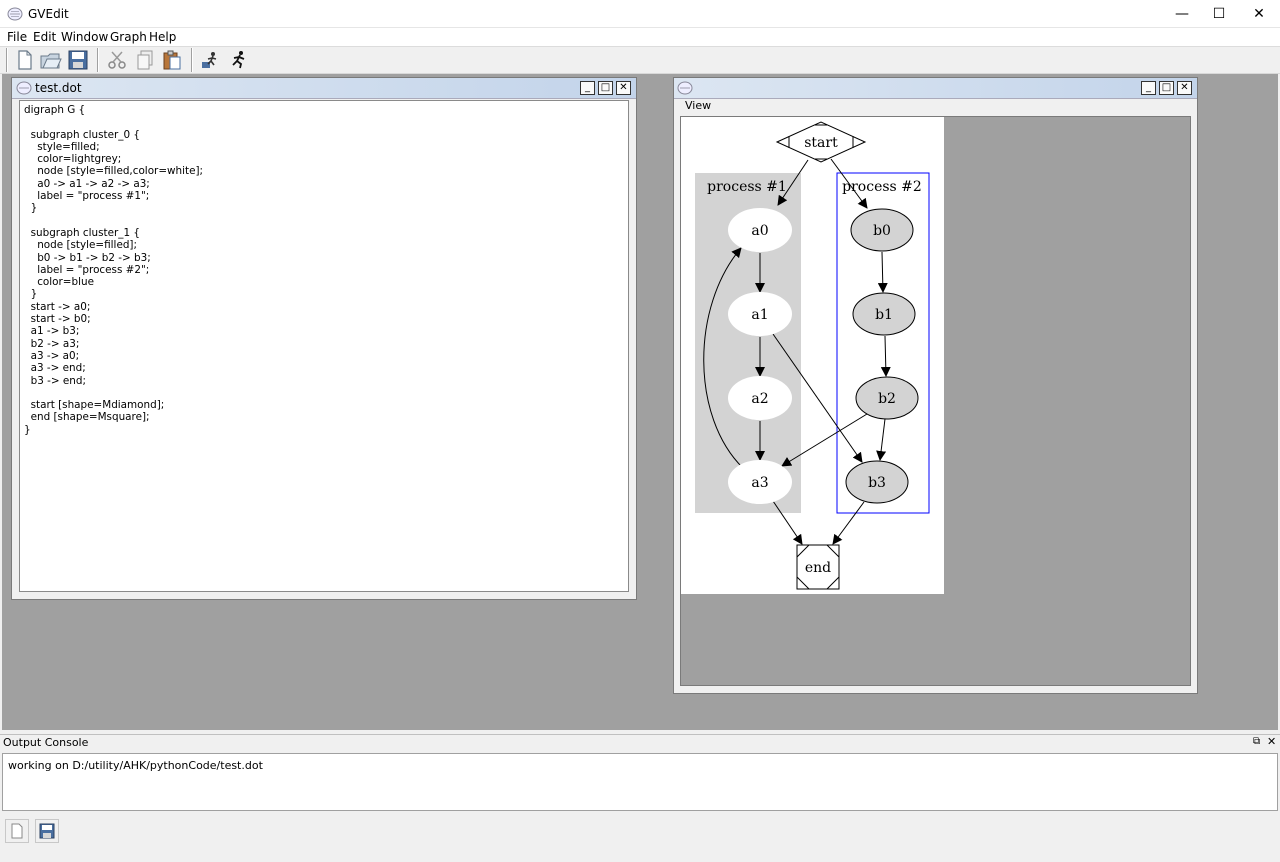 This screenshot has height=862, width=1280. I want to click on editor-title-bar, so click(324, 88).